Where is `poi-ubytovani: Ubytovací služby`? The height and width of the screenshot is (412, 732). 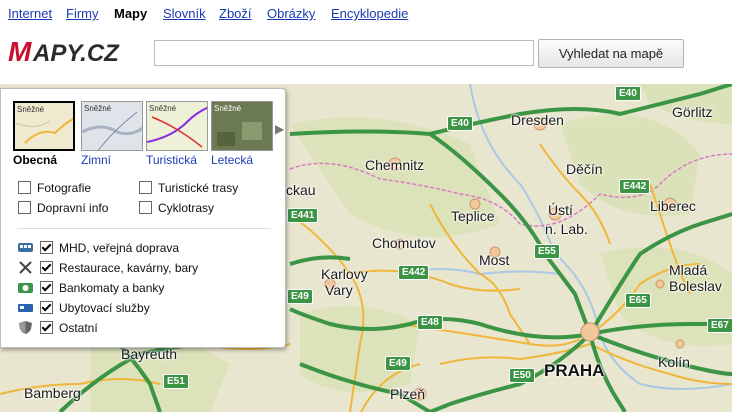 poi-ubytovani: Ubytovací služby is located at coordinates (83, 307).